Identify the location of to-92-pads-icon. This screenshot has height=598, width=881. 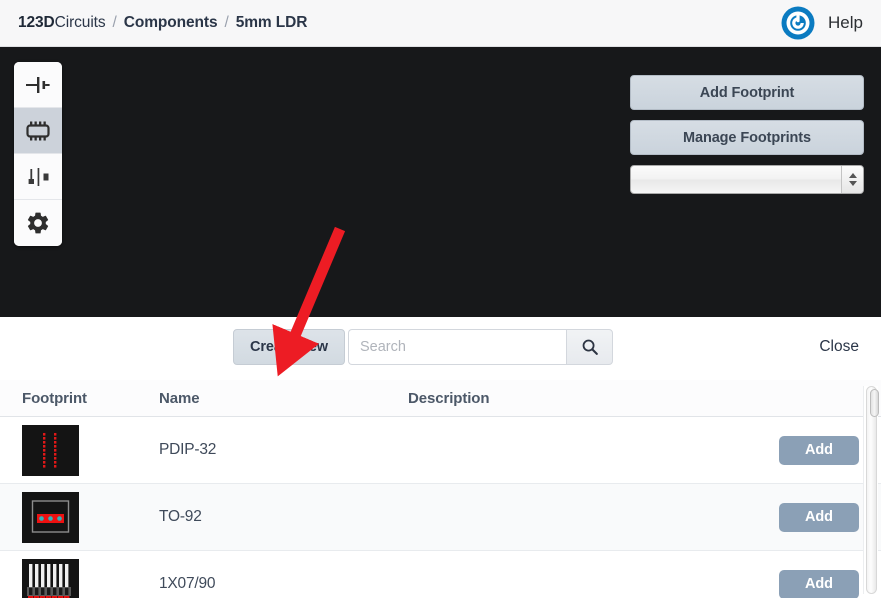
(50, 517).